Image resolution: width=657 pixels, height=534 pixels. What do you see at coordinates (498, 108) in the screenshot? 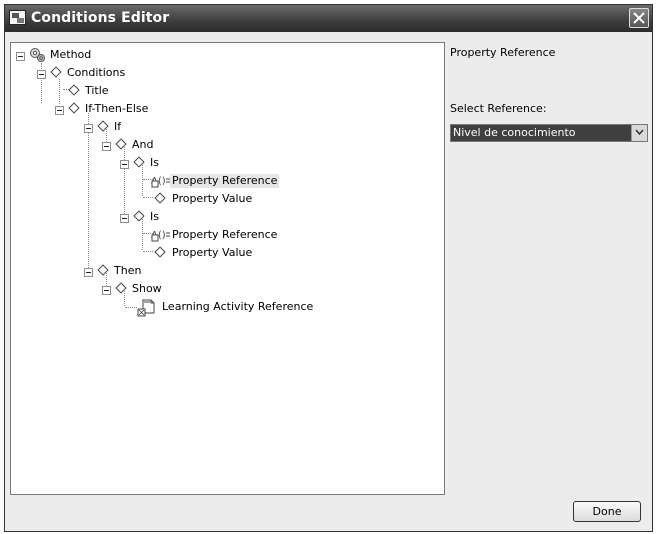
I see `select-reference-label: Select Reference:` at bounding box center [498, 108].